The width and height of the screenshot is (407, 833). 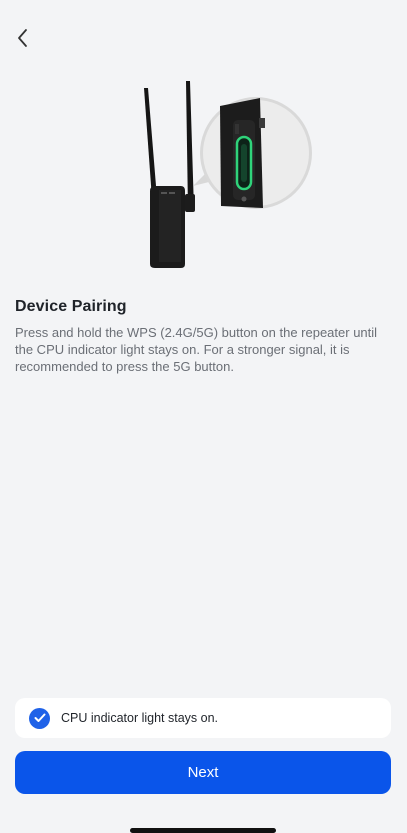 I want to click on checkbox-checked-indicator, so click(x=39, y=718).